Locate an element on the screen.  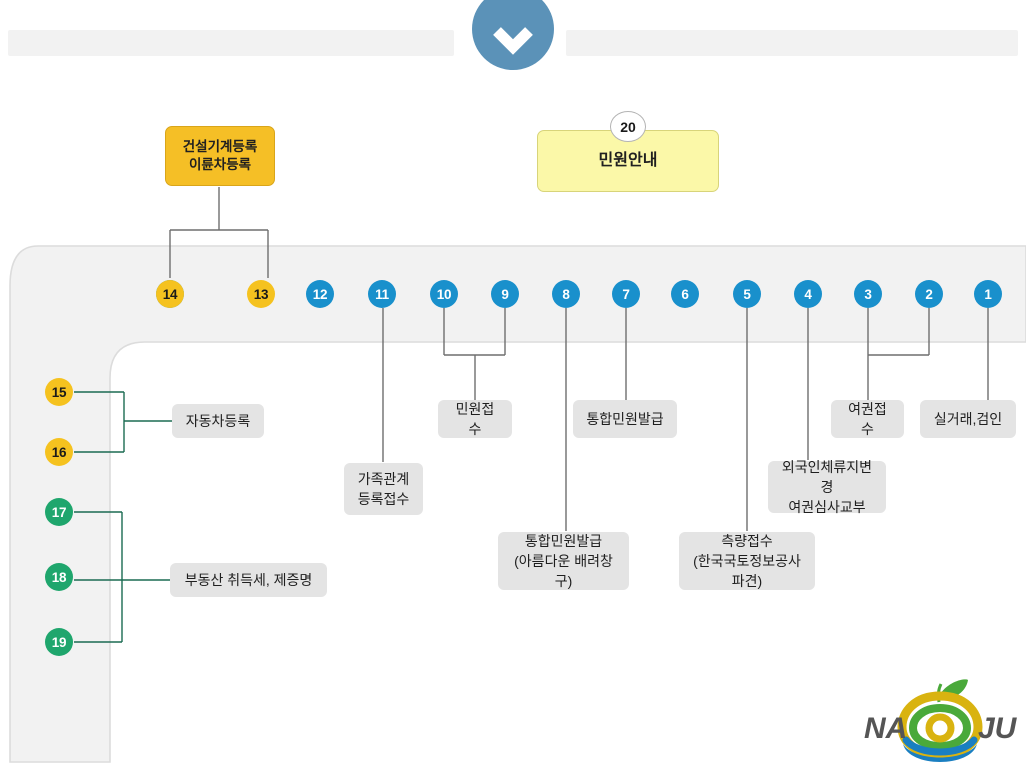
counter-circle-10: 10 is located at coordinates (444, 294).